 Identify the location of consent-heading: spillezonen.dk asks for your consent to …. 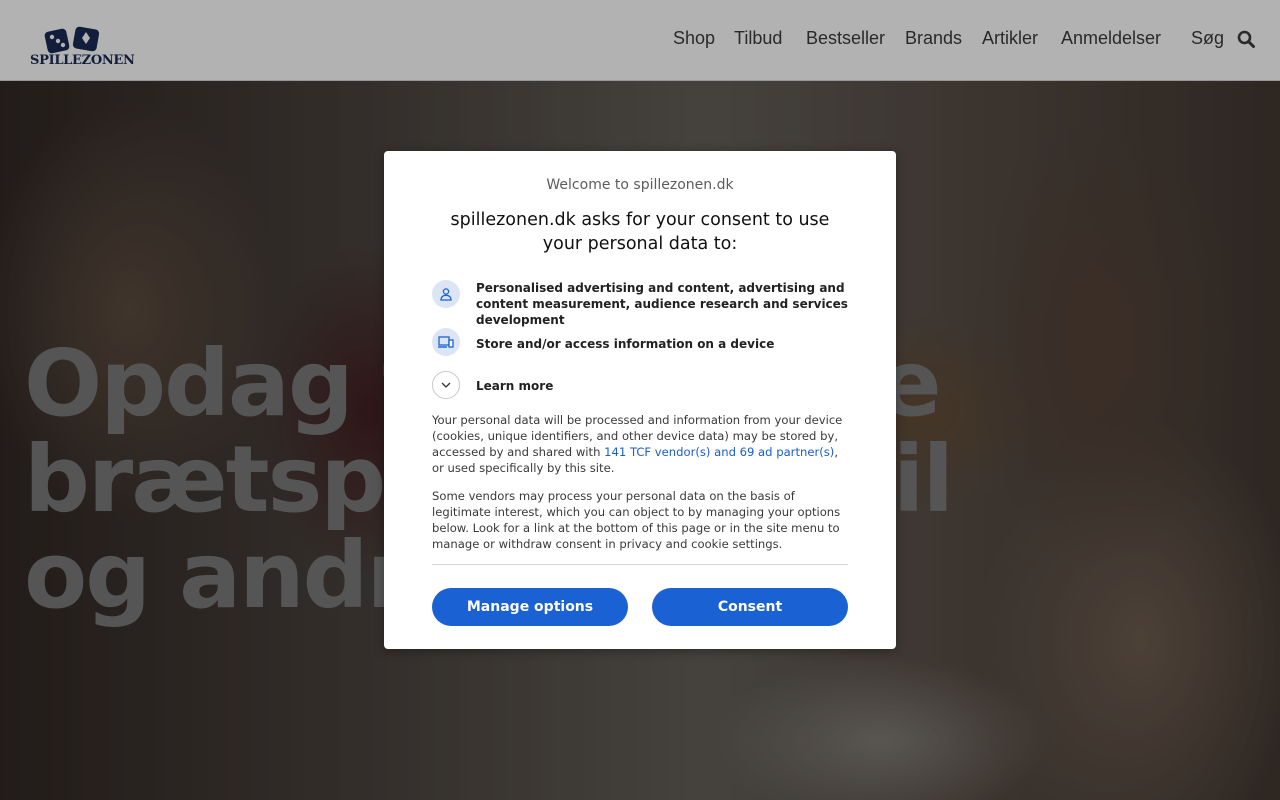
(640, 232).